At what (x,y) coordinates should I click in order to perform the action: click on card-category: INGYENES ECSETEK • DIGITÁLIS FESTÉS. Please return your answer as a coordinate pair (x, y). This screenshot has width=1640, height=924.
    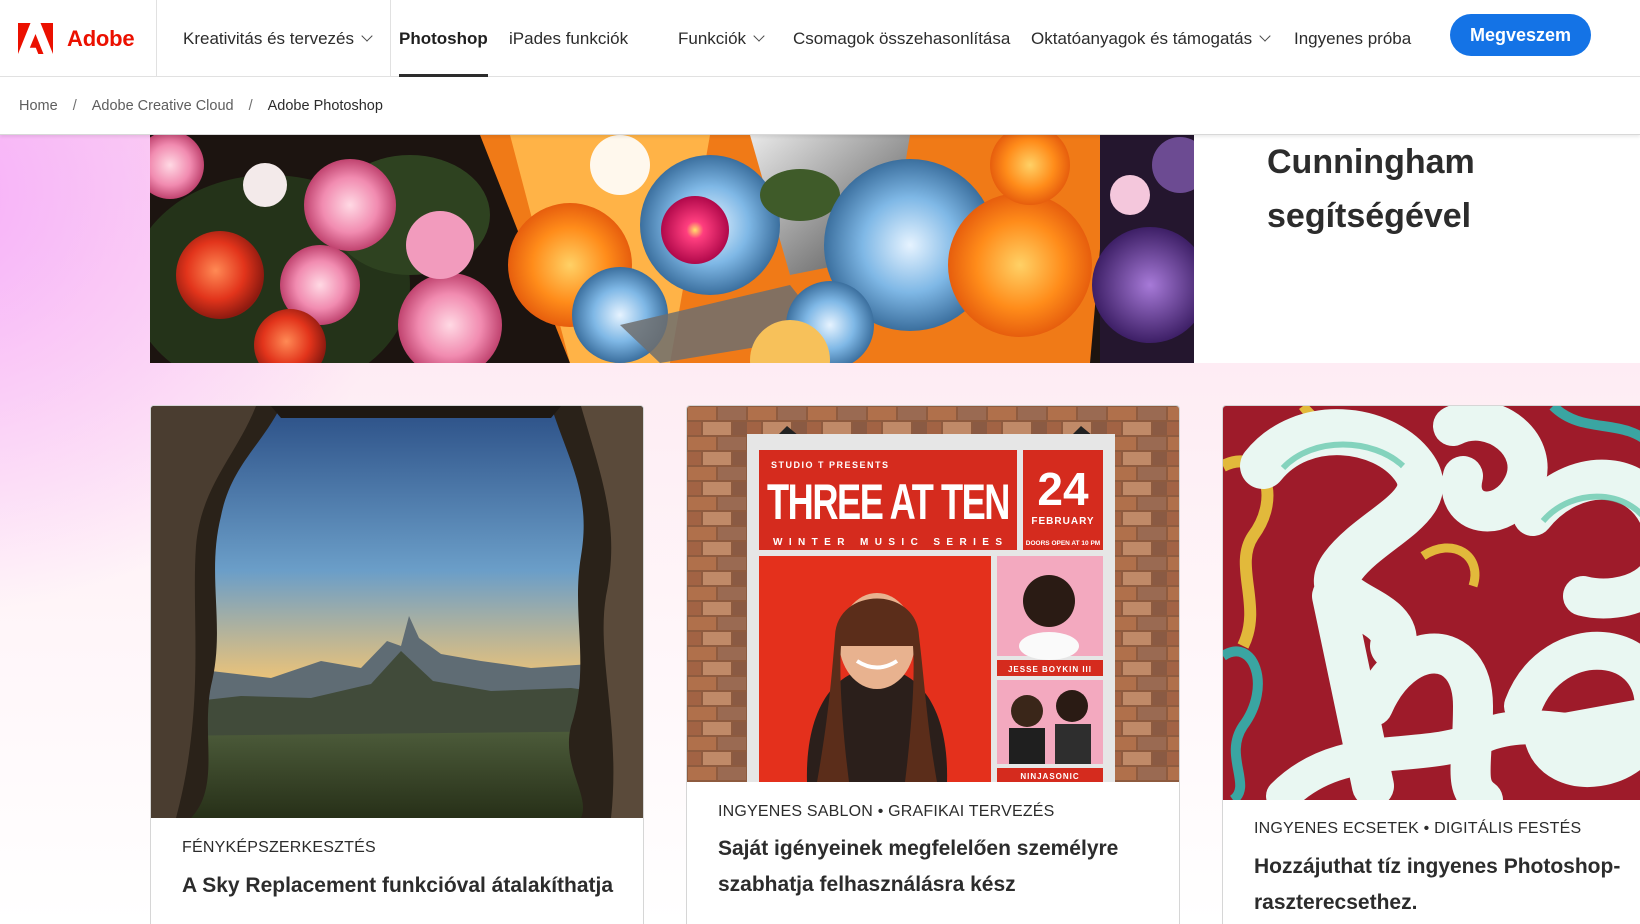
    Looking at the image, I should click on (1418, 828).